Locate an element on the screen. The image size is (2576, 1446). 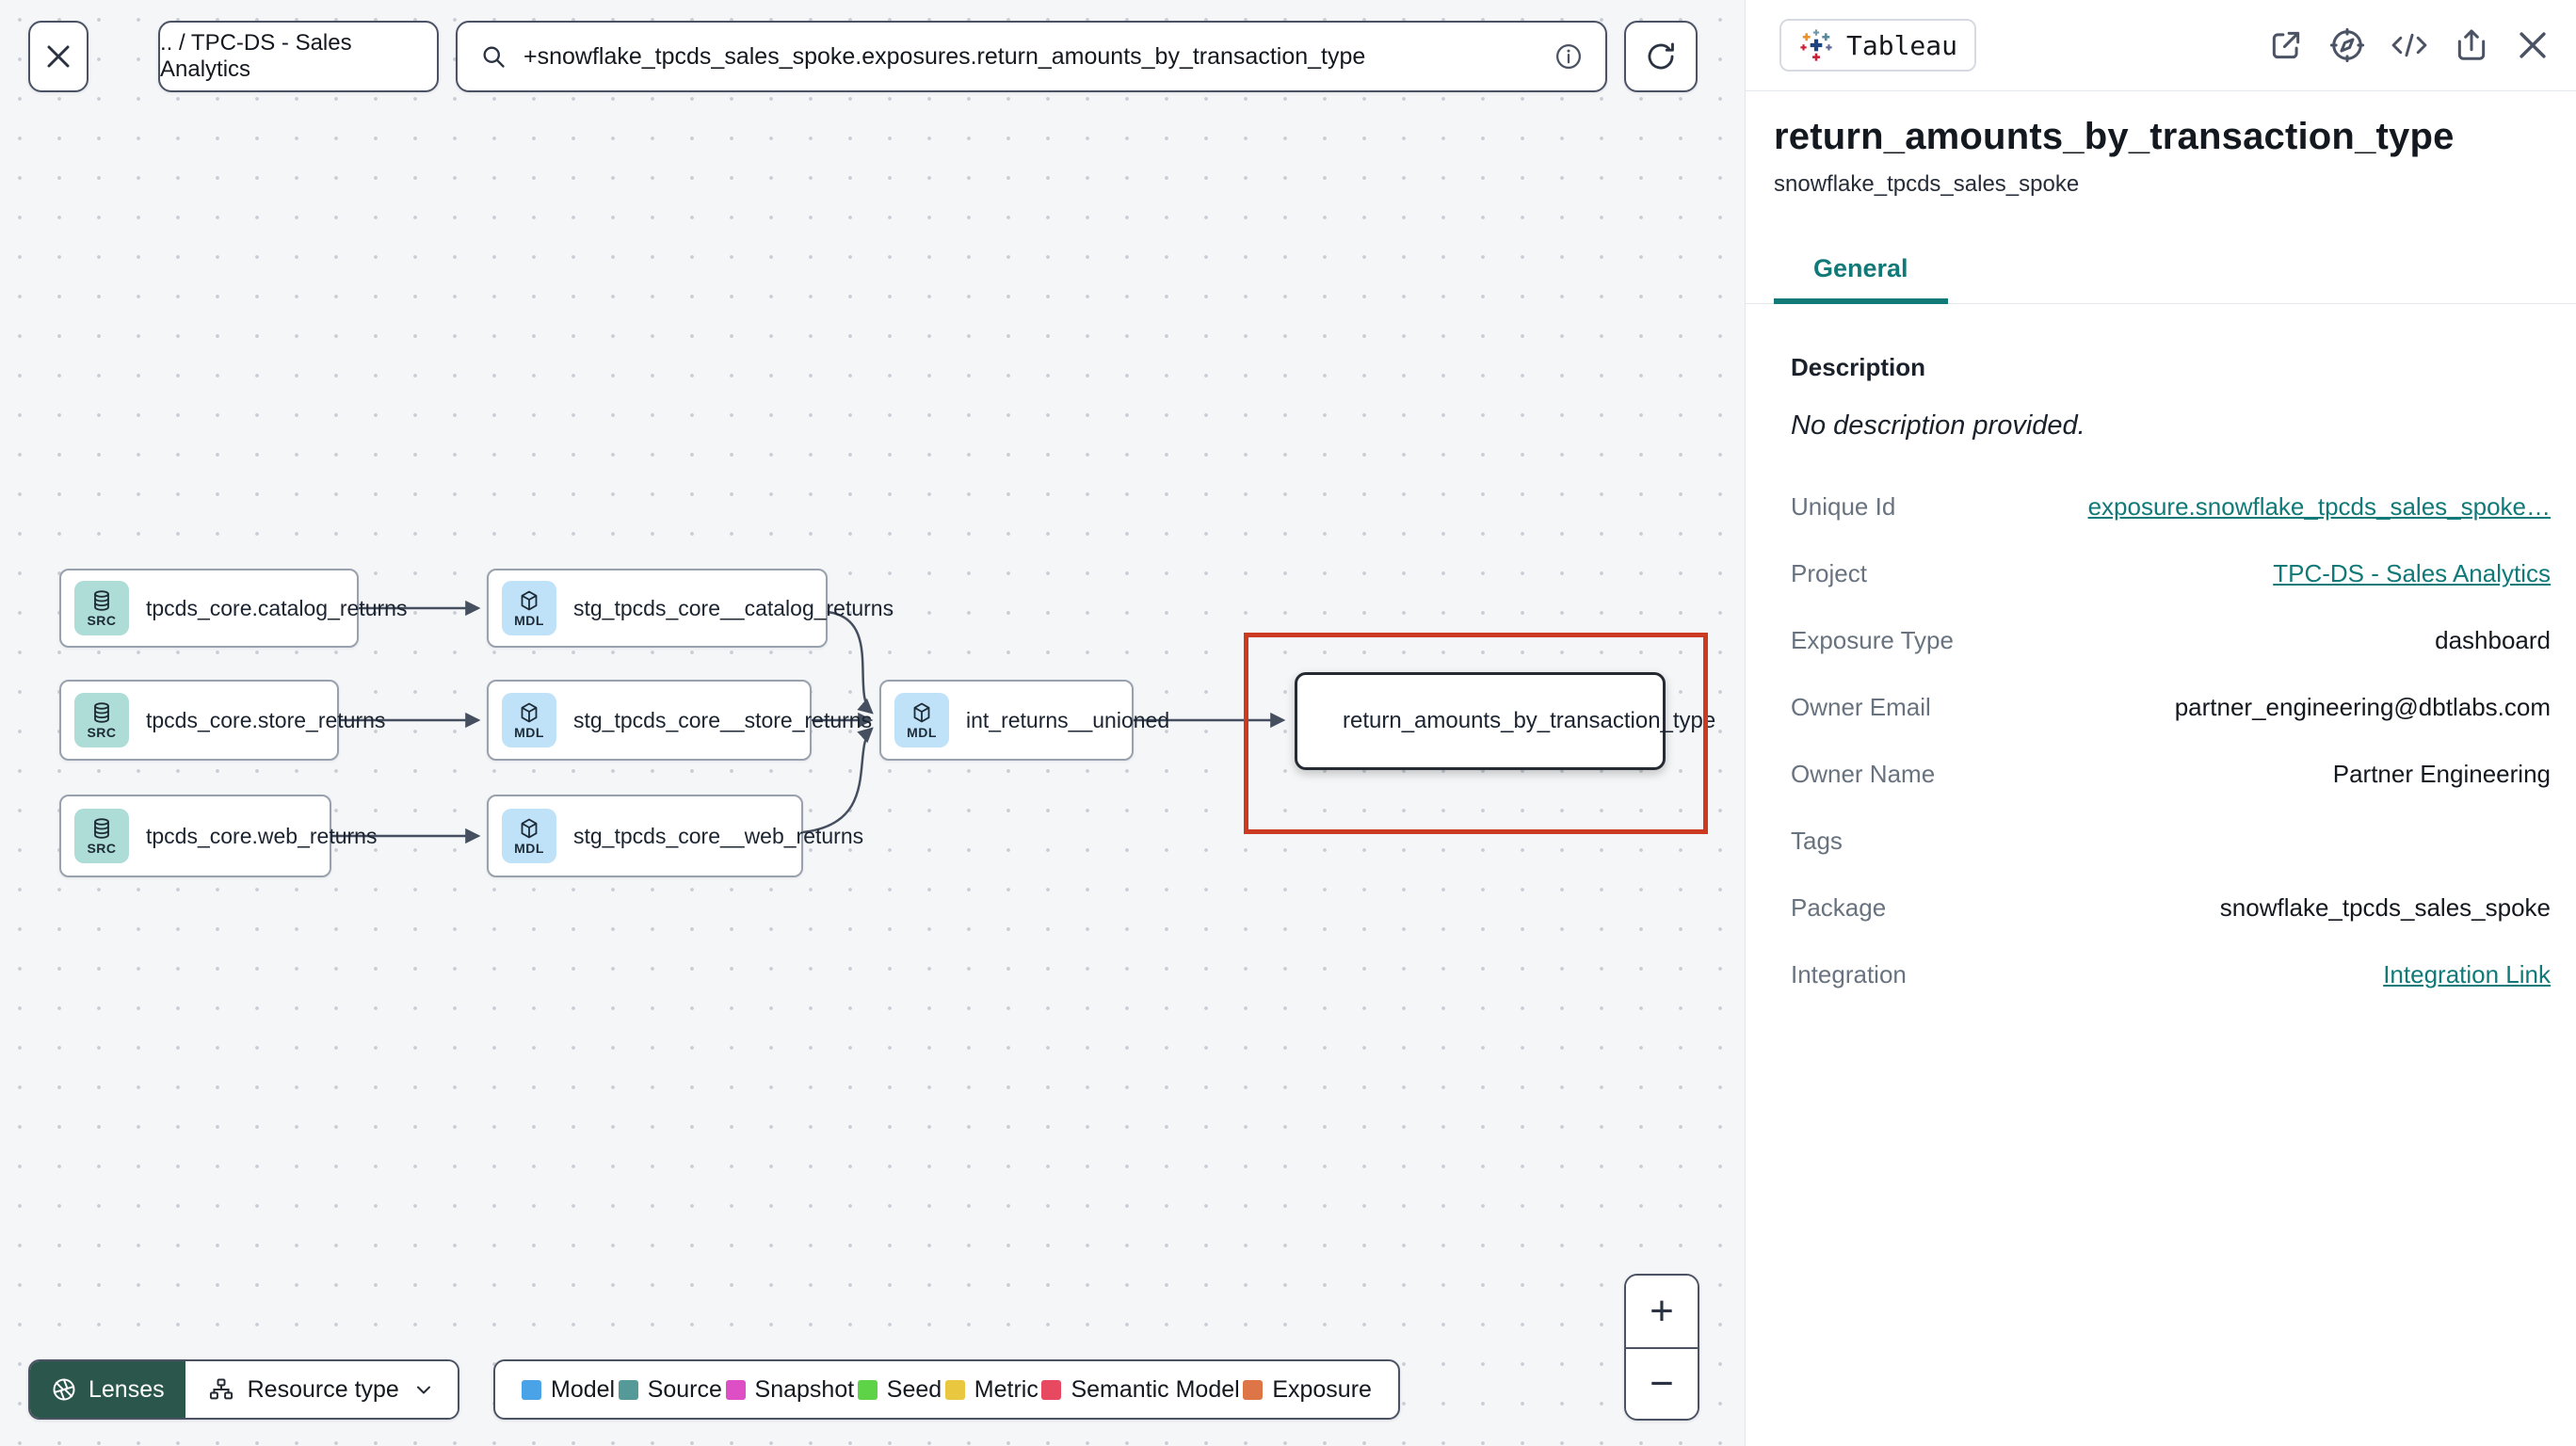
node-stg-web-returns: MDL stg_tpcds_core__web_returns is located at coordinates (675, 836).